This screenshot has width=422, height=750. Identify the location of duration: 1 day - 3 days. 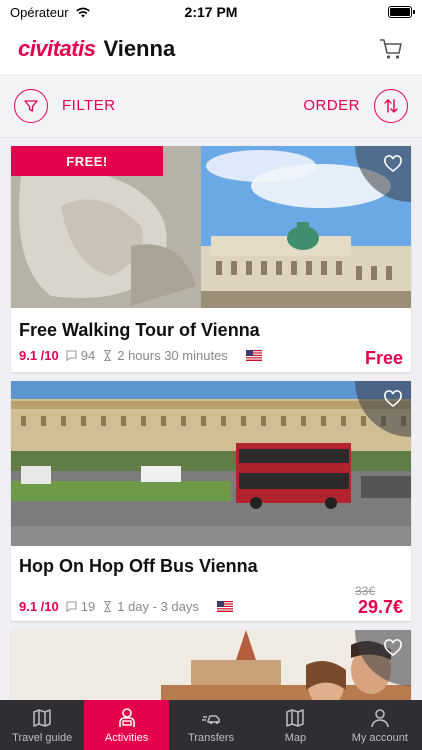
(150, 606).